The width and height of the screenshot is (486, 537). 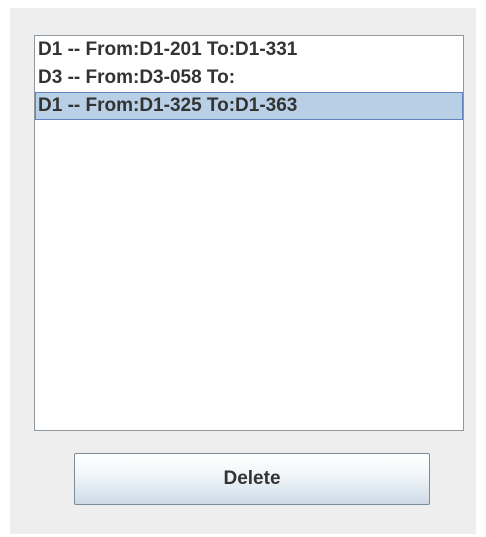 What do you see at coordinates (249, 106) in the screenshot?
I see `list-item-selected: D1 -- From:D1-325 To:D1-363` at bounding box center [249, 106].